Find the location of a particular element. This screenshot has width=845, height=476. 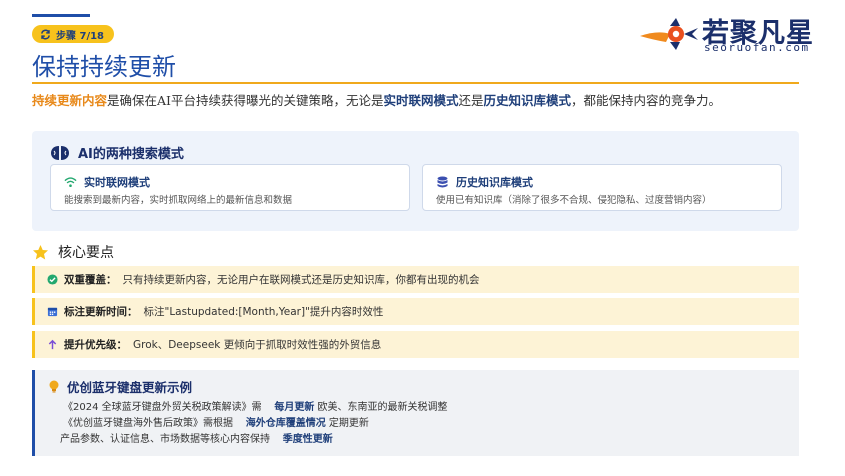

example-line: 《优创蓝牙键盘海外售后政策》需根据 海外仓库覆盖情况 定期更新 is located at coordinates (216, 421).